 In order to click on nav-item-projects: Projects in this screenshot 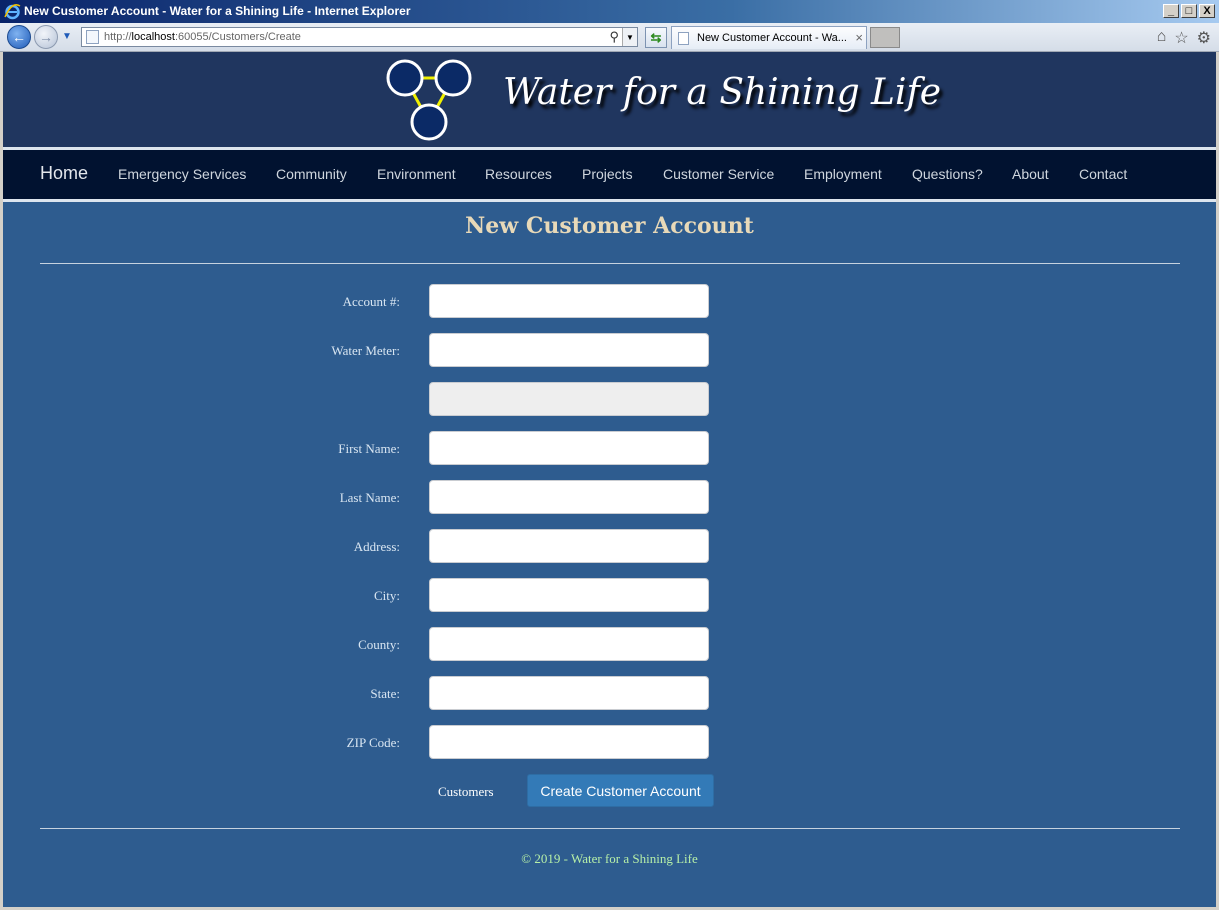, I will do `click(607, 174)`.